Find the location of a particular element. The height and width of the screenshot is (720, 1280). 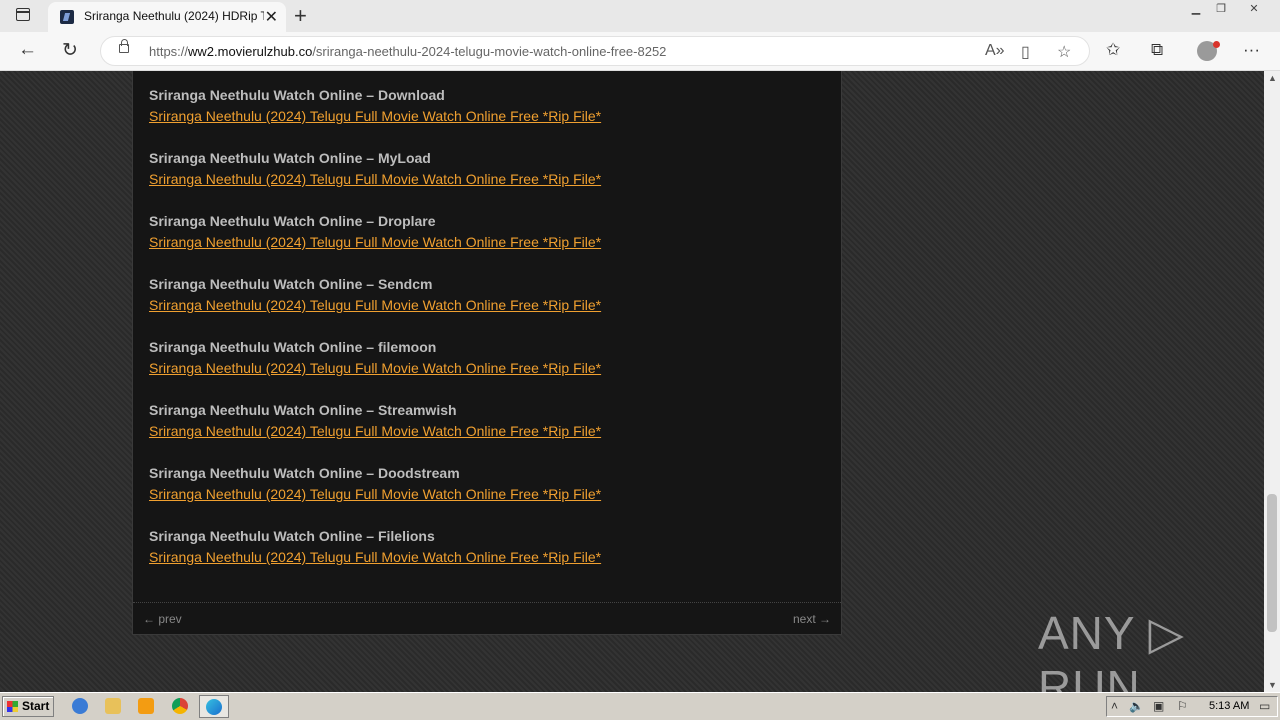

edge-taskbar-button is located at coordinates (214, 706).